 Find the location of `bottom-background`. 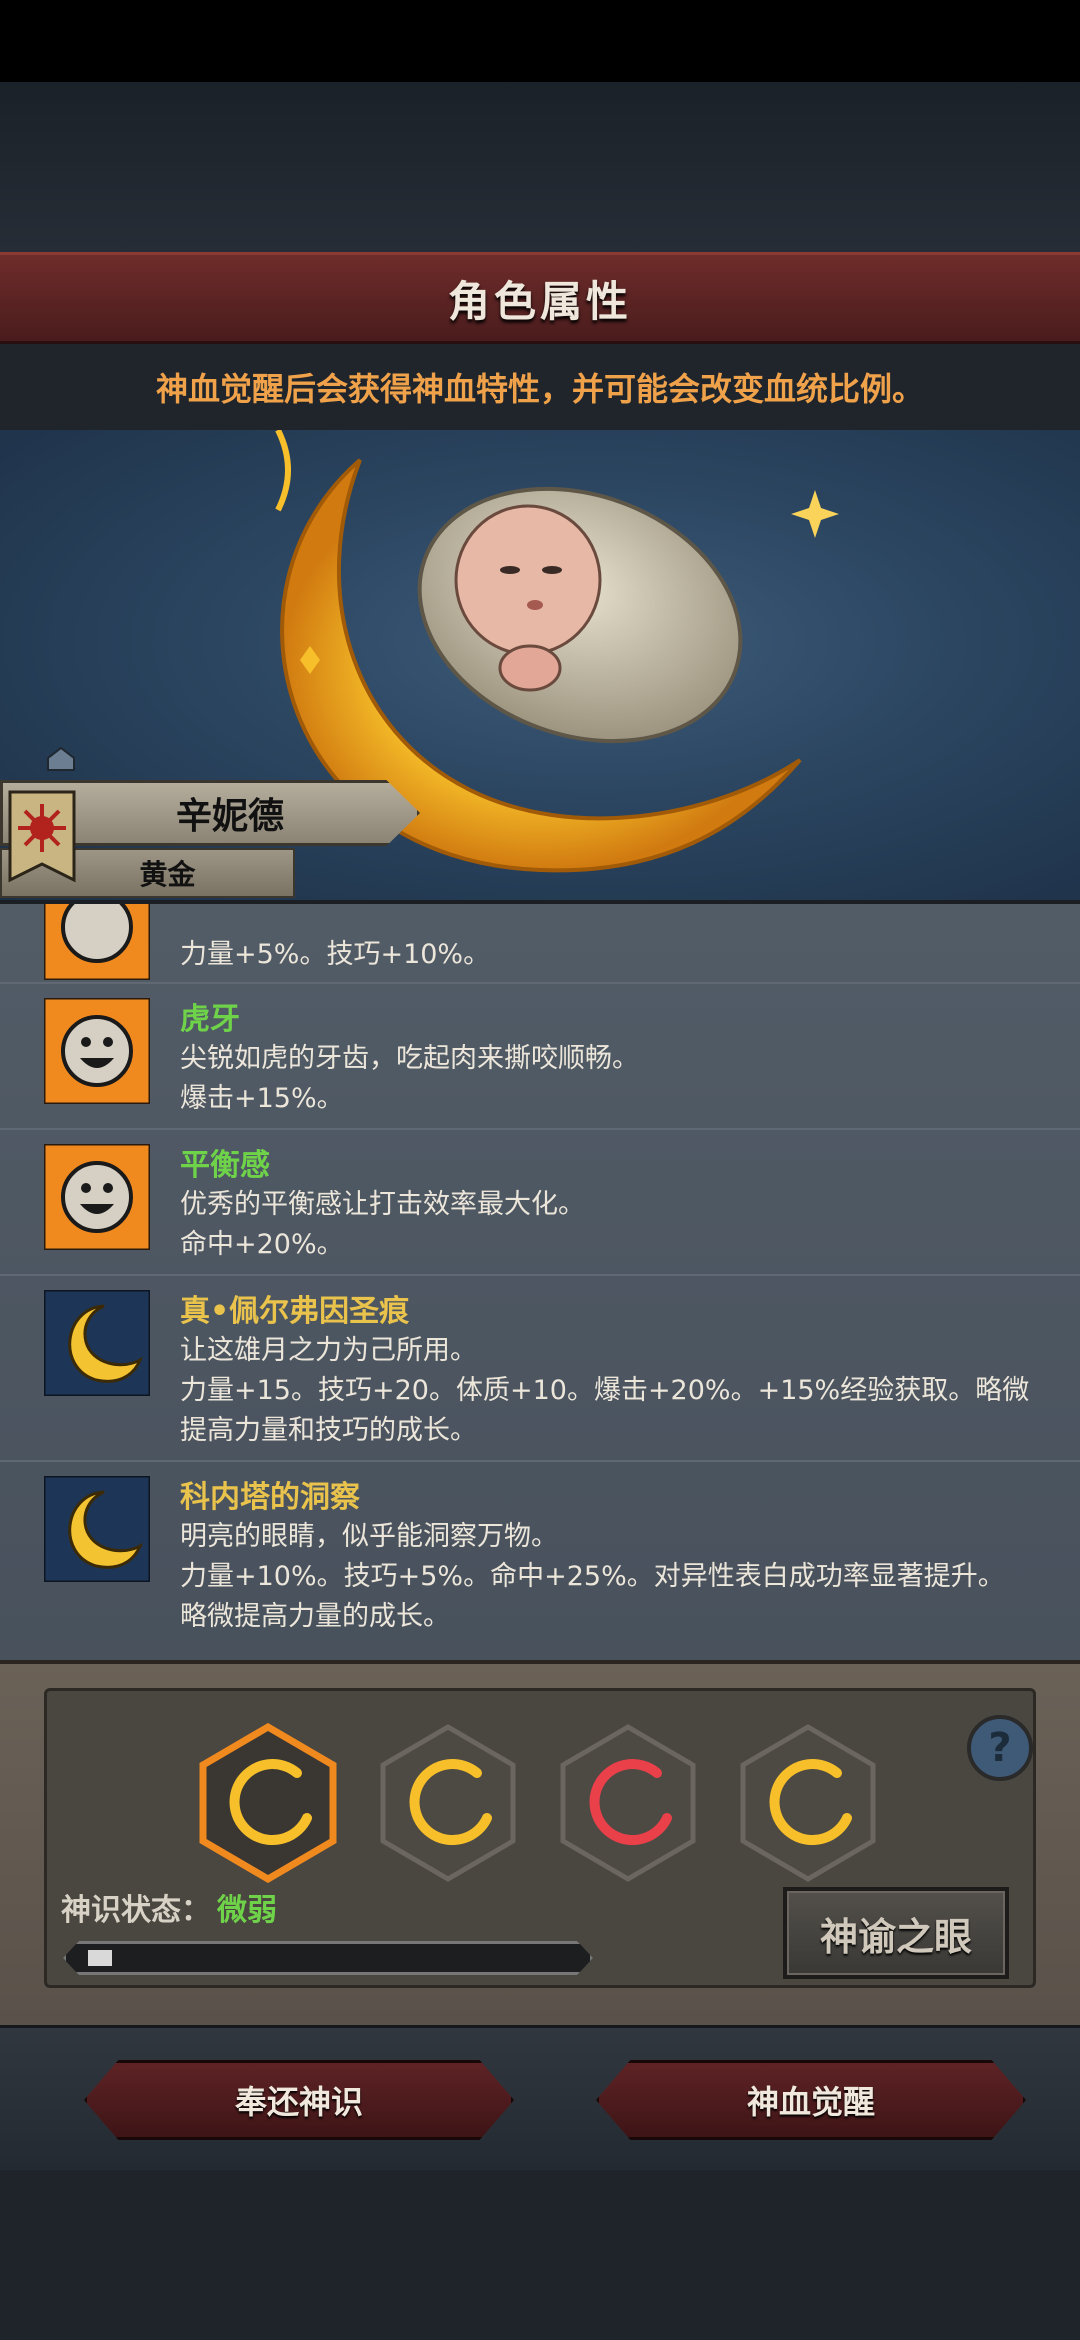

bottom-background is located at coordinates (540, 2255).